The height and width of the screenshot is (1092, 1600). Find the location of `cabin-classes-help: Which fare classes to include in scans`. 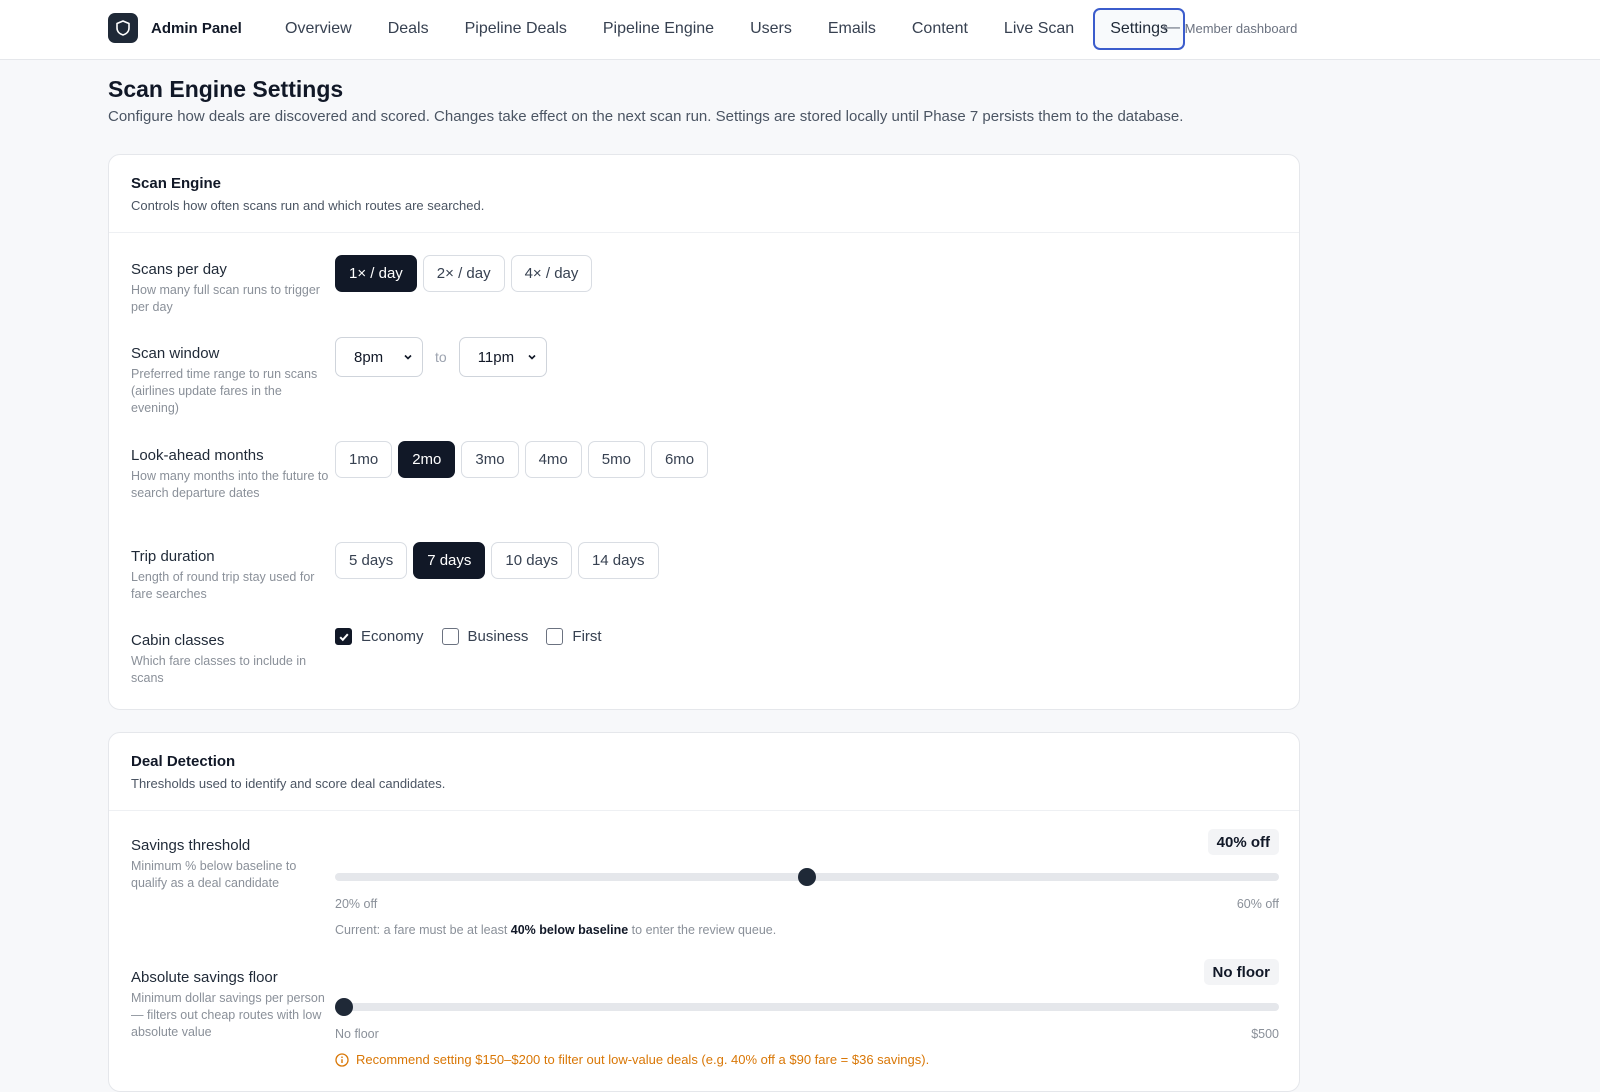

cabin-classes-help: Which fare classes to include in scans is located at coordinates (219, 669).